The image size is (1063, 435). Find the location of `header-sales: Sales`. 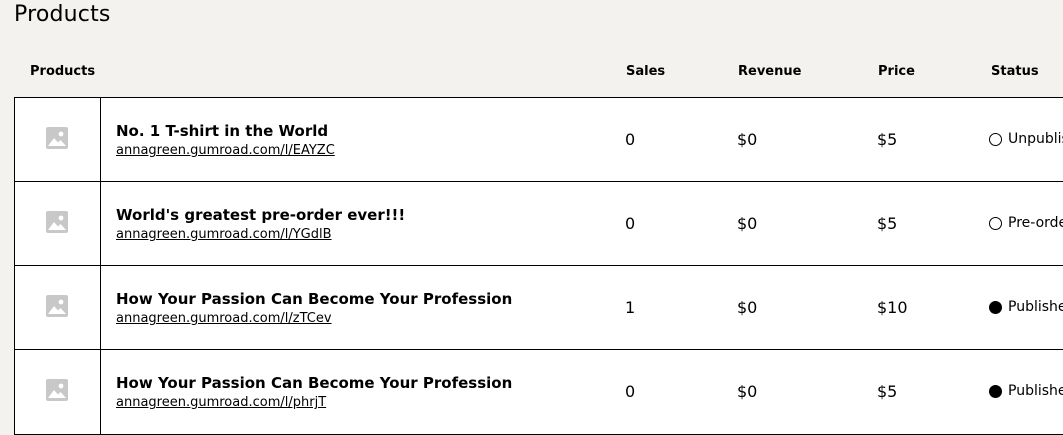

header-sales: Sales is located at coordinates (645, 71).